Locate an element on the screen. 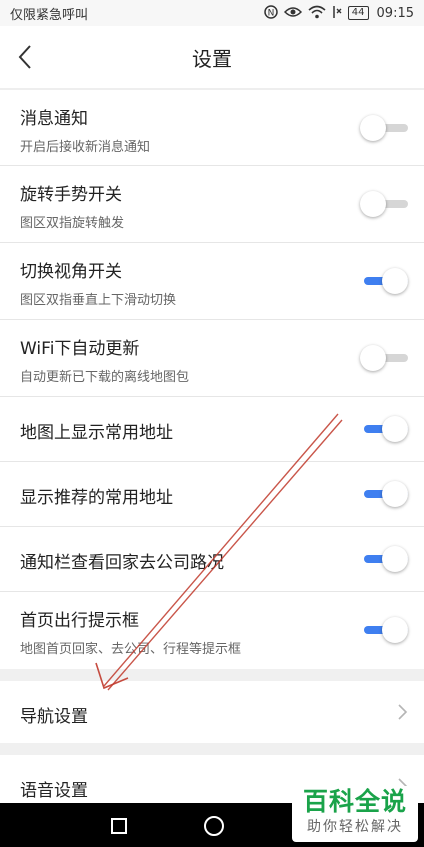 Image resolution: width=424 pixels, height=847 pixels. setting-subtitle: 开启后接收新消息通知 is located at coordinates (85, 147).